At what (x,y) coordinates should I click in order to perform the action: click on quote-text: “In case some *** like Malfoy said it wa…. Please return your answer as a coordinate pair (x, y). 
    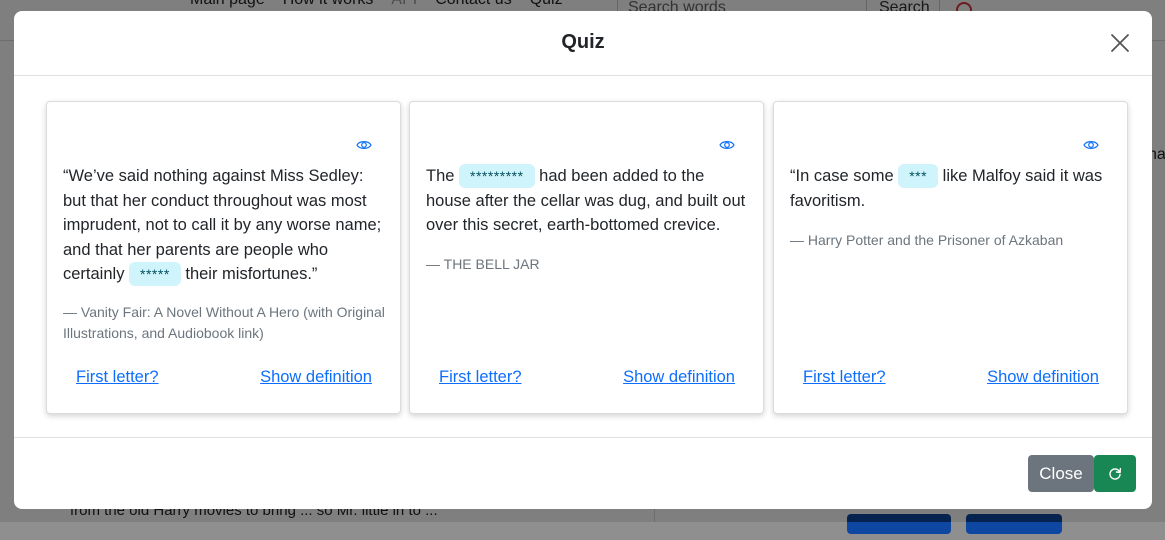
    Looking at the image, I should click on (951, 188).